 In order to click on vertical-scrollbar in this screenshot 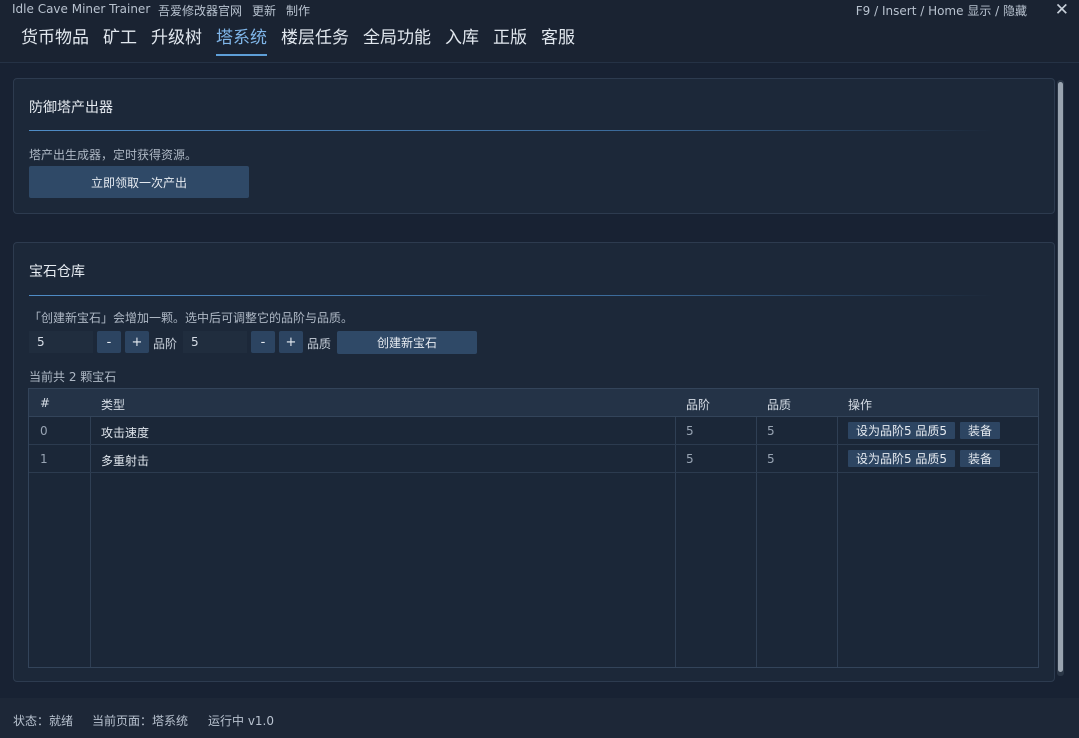, I will do `click(1060, 378)`.